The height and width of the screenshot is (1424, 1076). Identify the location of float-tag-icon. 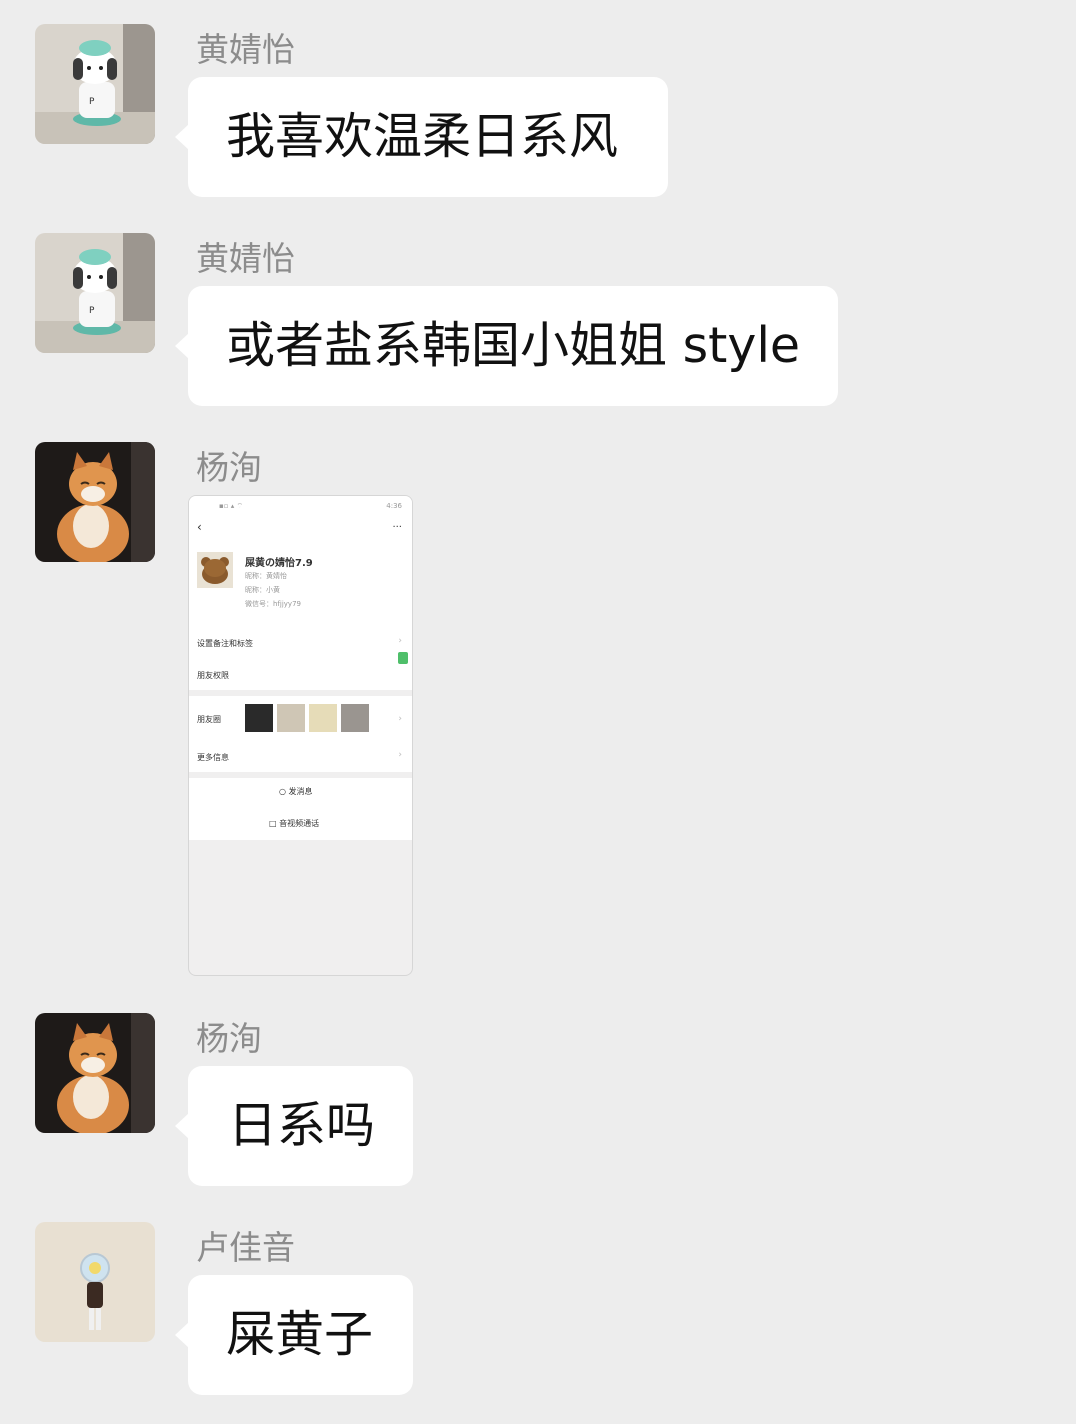
(403, 658).